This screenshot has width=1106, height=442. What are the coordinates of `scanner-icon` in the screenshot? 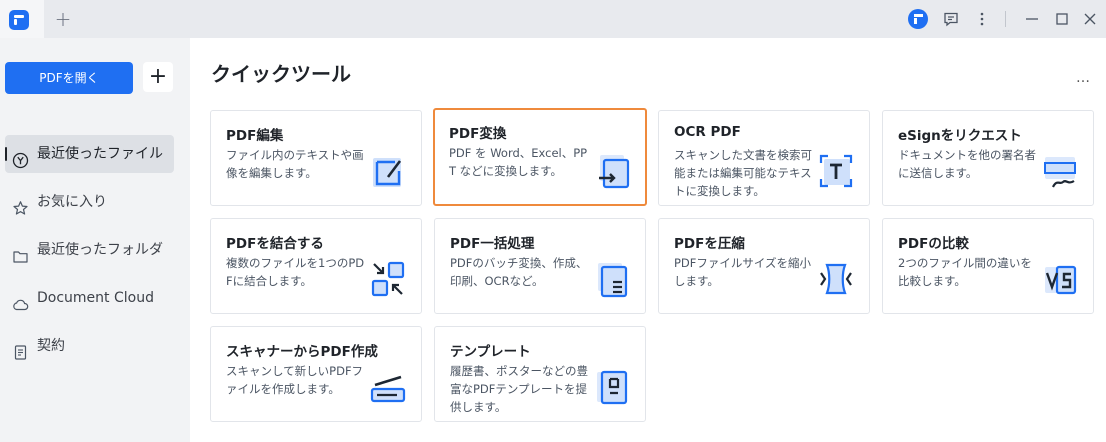 It's located at (388, 387).